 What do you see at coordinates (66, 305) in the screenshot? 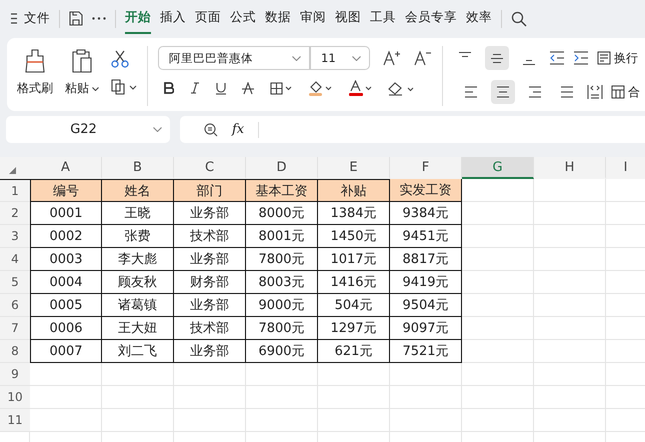
I see `table-cell: 0005` at bounding box center [66, 305].